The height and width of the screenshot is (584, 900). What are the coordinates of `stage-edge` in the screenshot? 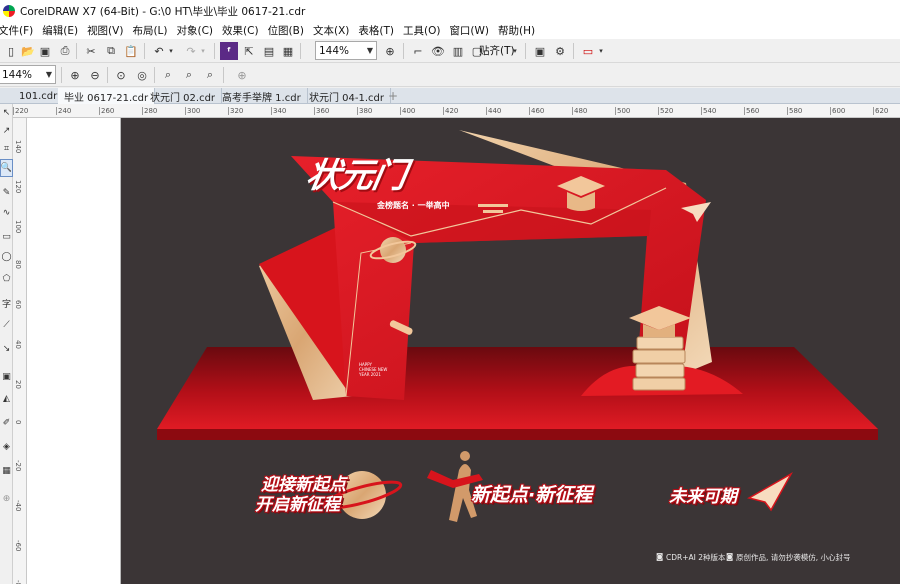 It's located at (517, 434).